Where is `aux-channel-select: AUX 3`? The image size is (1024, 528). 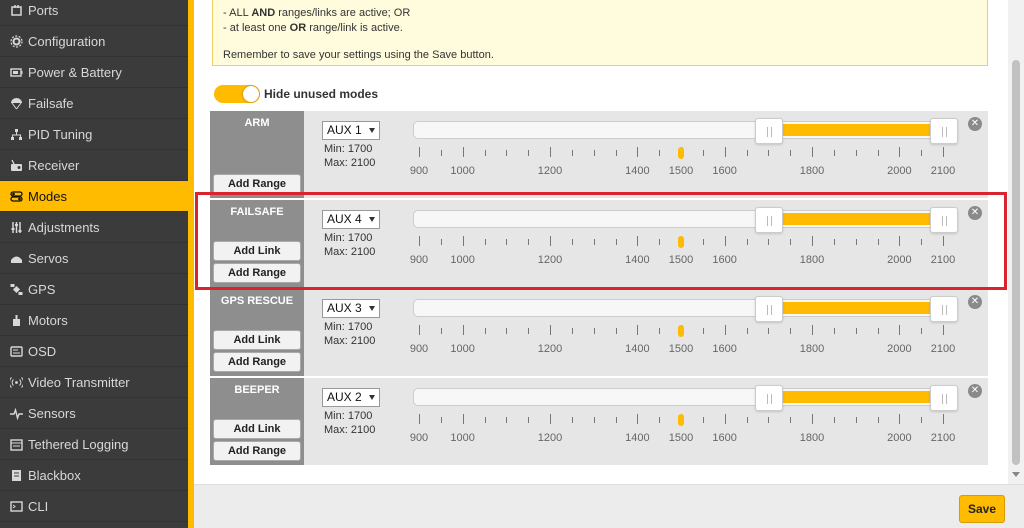 aux-channel-select: AUX 3 is located at coordinates (351, 308).